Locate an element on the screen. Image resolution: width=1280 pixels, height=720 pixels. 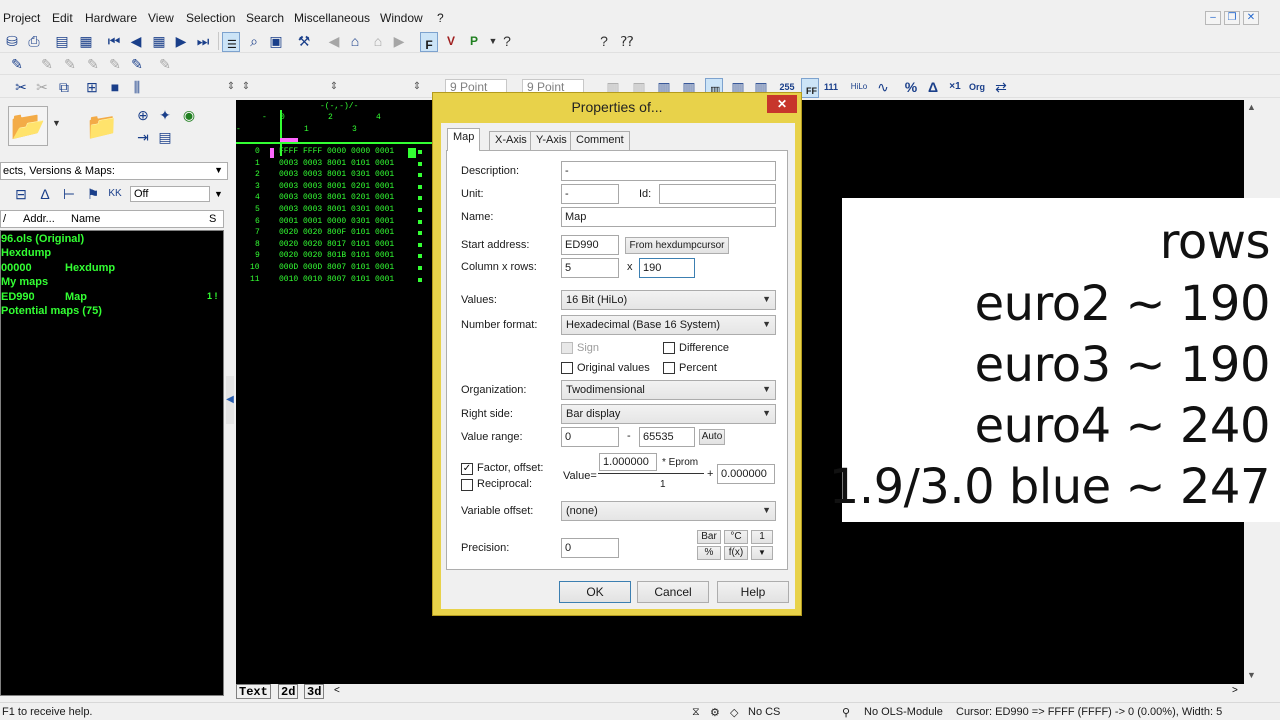
sign-checkbox is located at coordinates (567, 348).